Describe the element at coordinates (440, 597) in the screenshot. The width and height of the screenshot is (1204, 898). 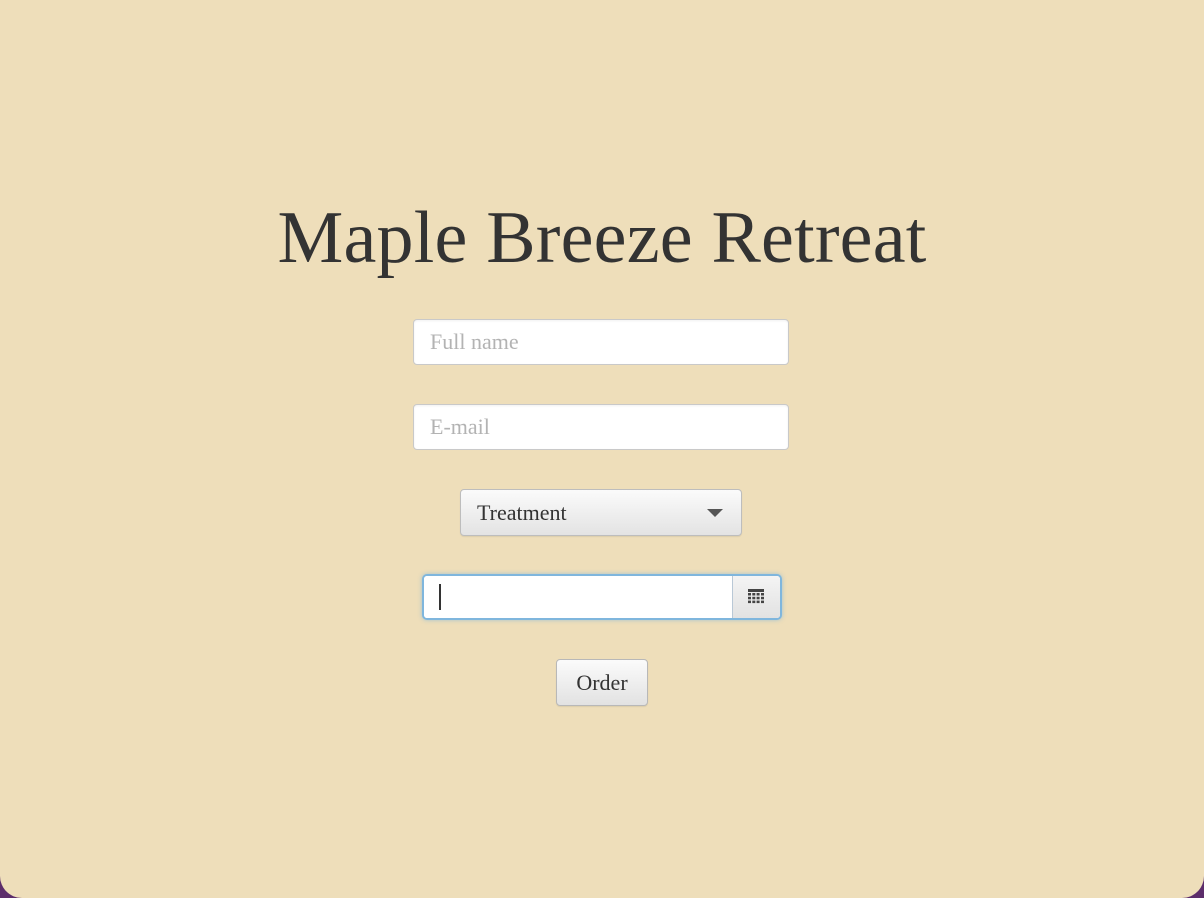
I see `text-cursor` at that location.